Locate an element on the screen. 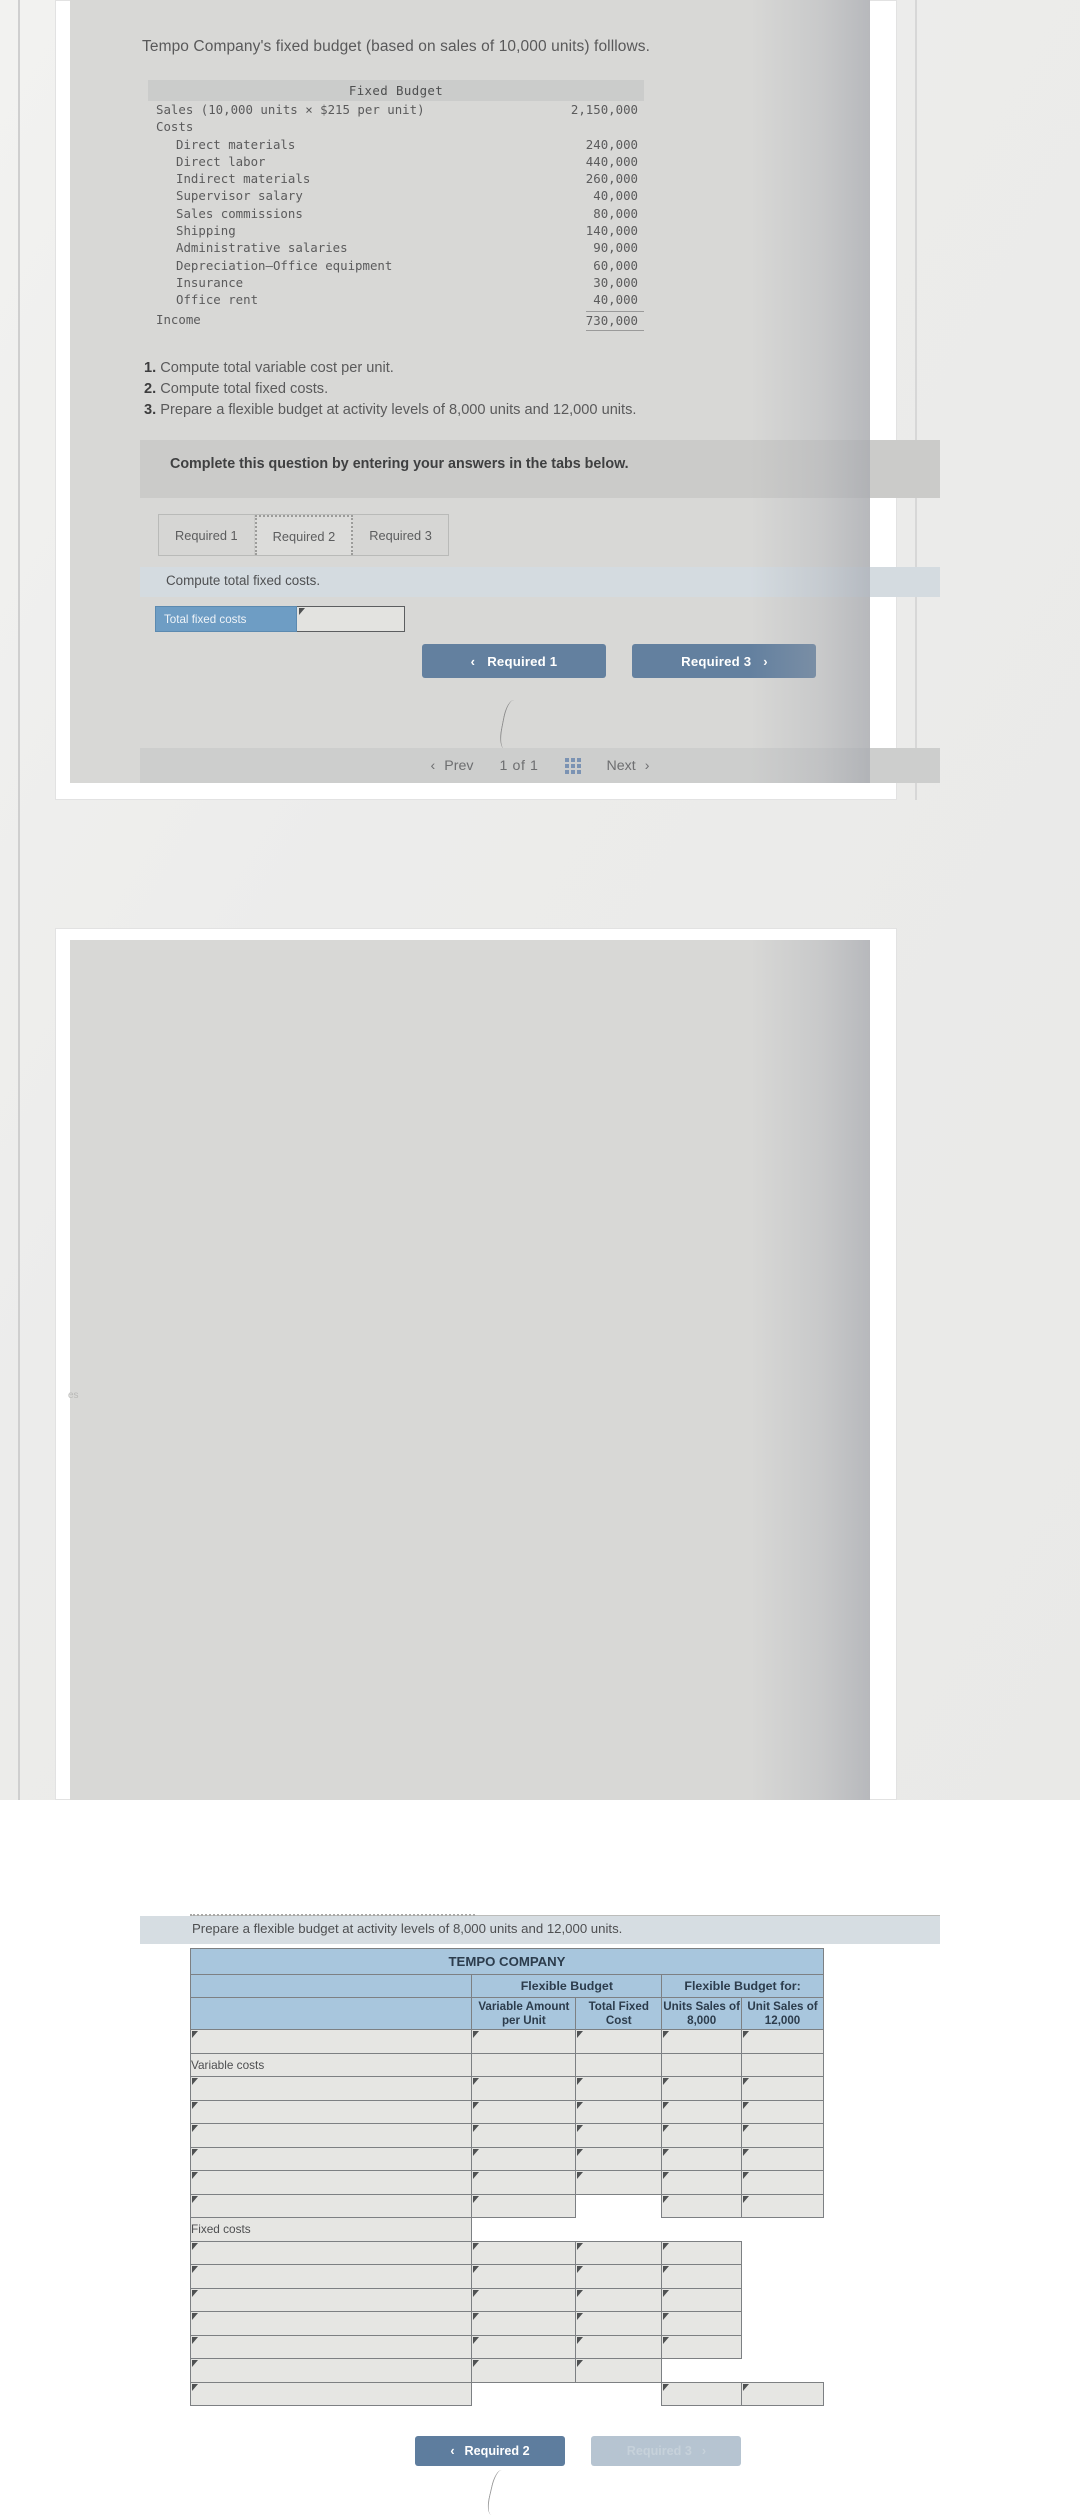  next-requirement-button: Required 3 › is located at coordinates (724, 661).